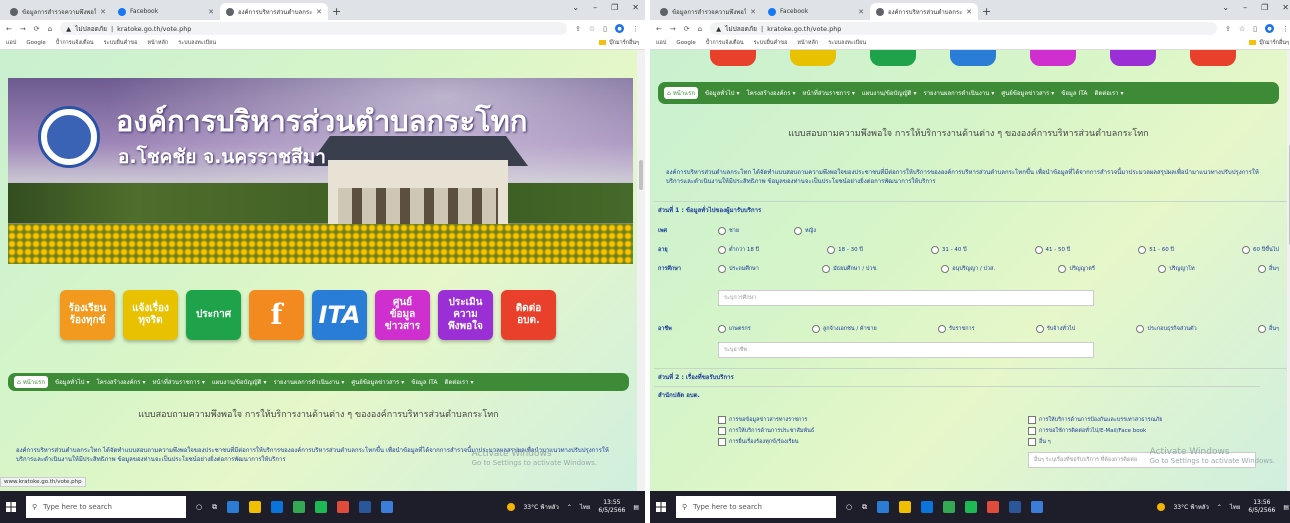 The width and height of the screenshot is (1290, 523). I want to click on age-radio: 41 - 50 ปี, so click(1053, 250).